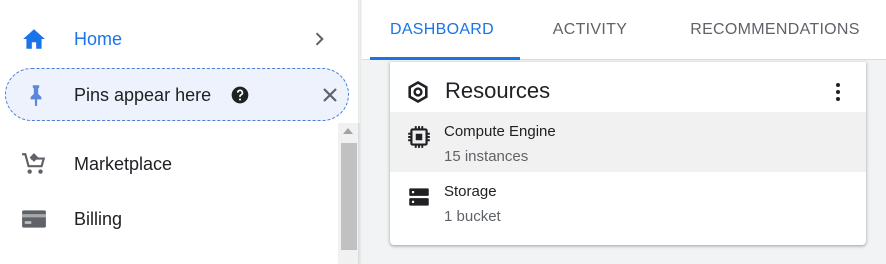 This screenshot has width=886, height=264. I want to click on resource-name: Compute Engine, so click(500, 131).